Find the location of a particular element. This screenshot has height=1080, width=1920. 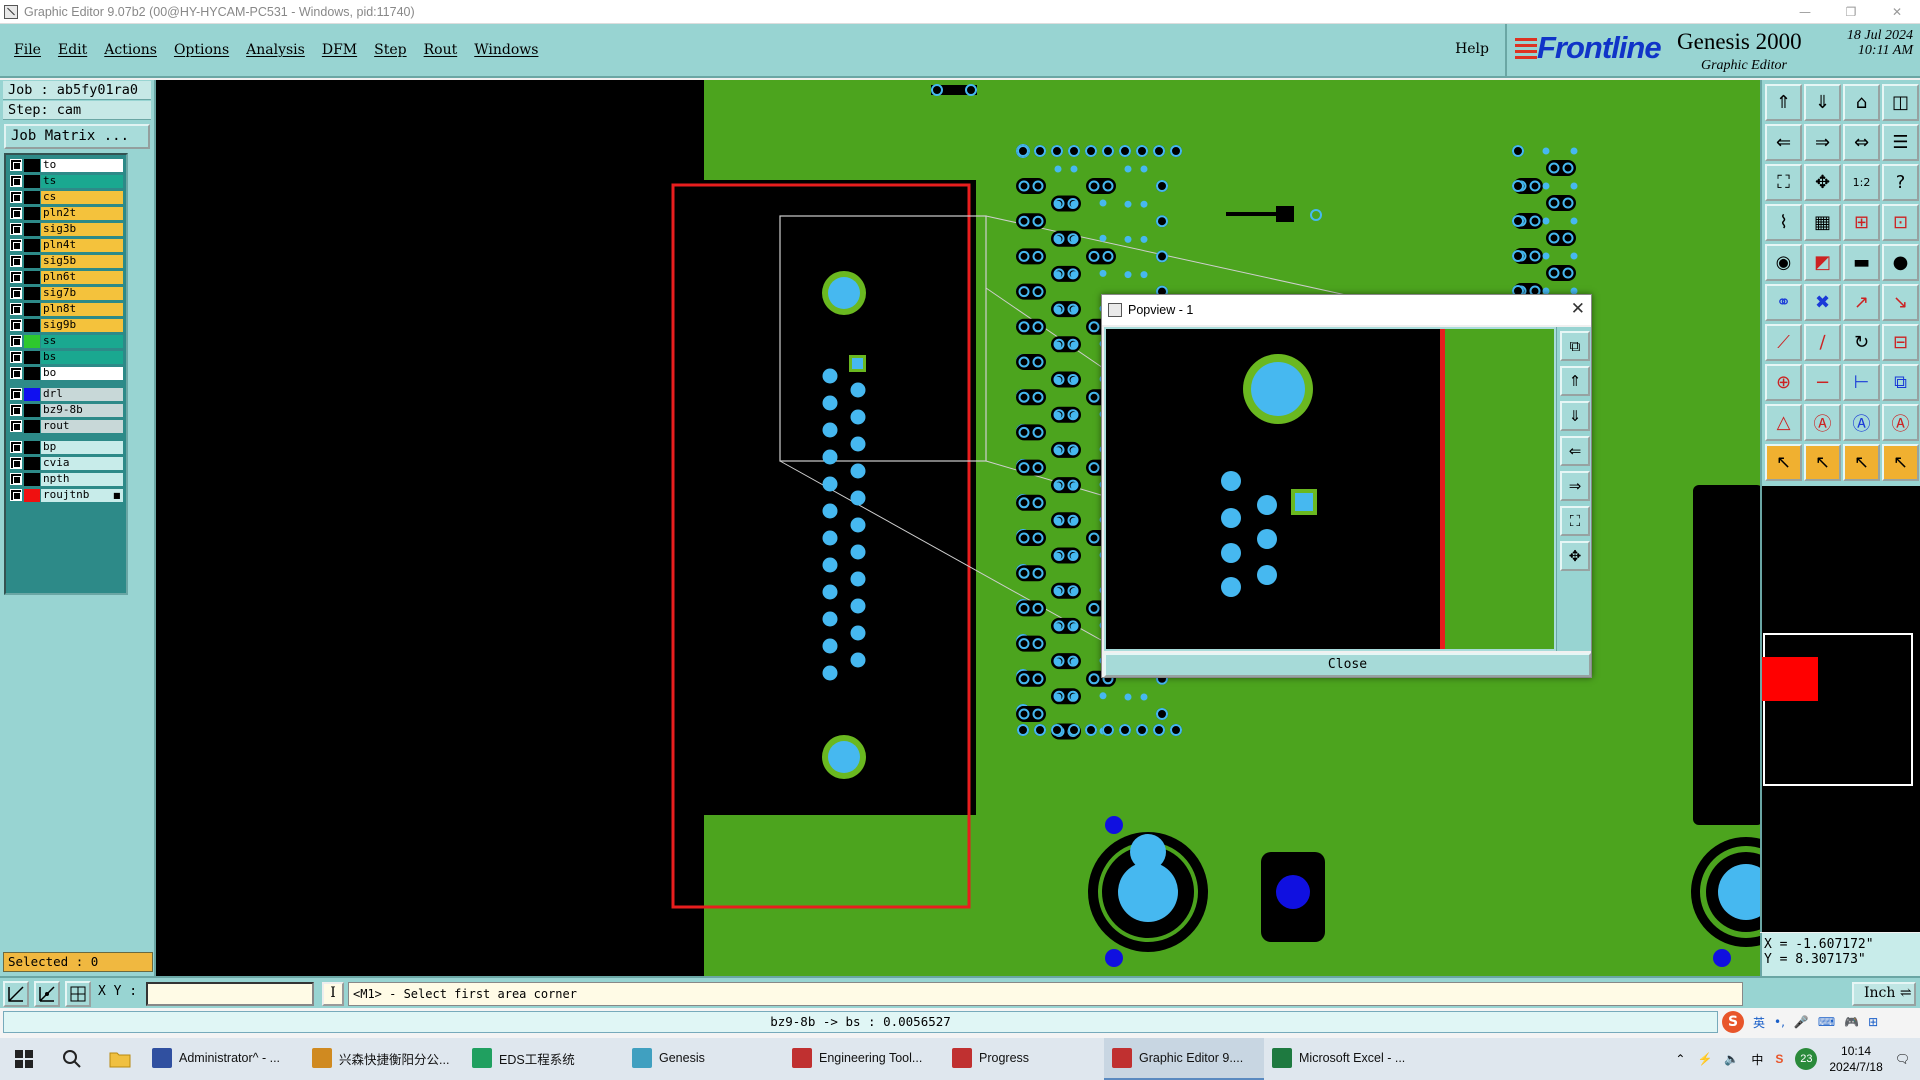

start-button is located at coordinates (24, 1059).